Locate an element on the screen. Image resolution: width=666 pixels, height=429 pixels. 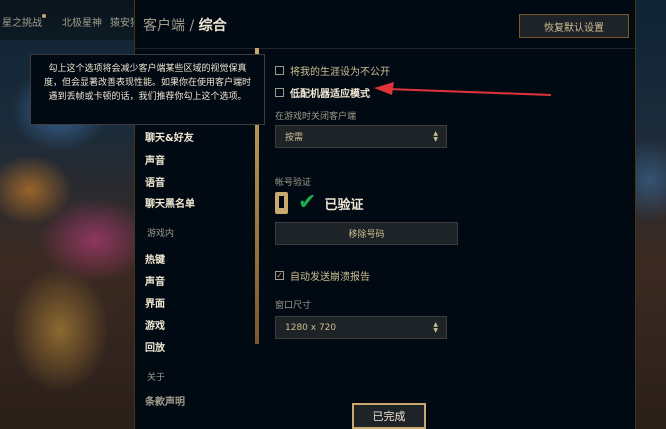
annotation-arrow is located at coordinates (463, 89).